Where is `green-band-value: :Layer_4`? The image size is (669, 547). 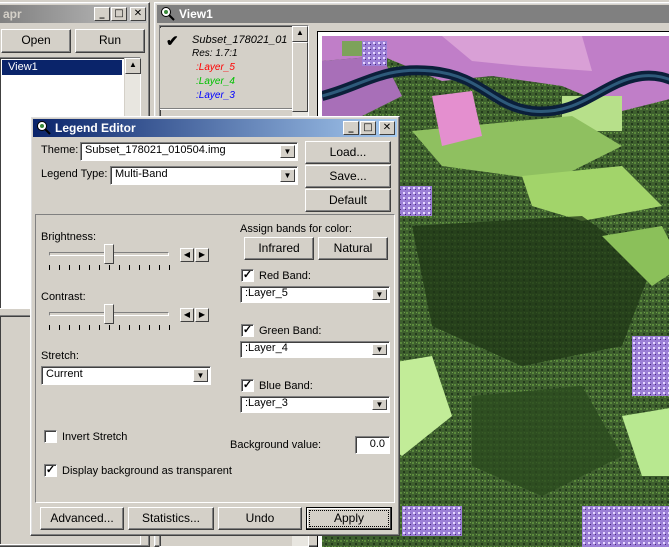
green-band-value: :Layer_4 is located at coordinates (266, 348).